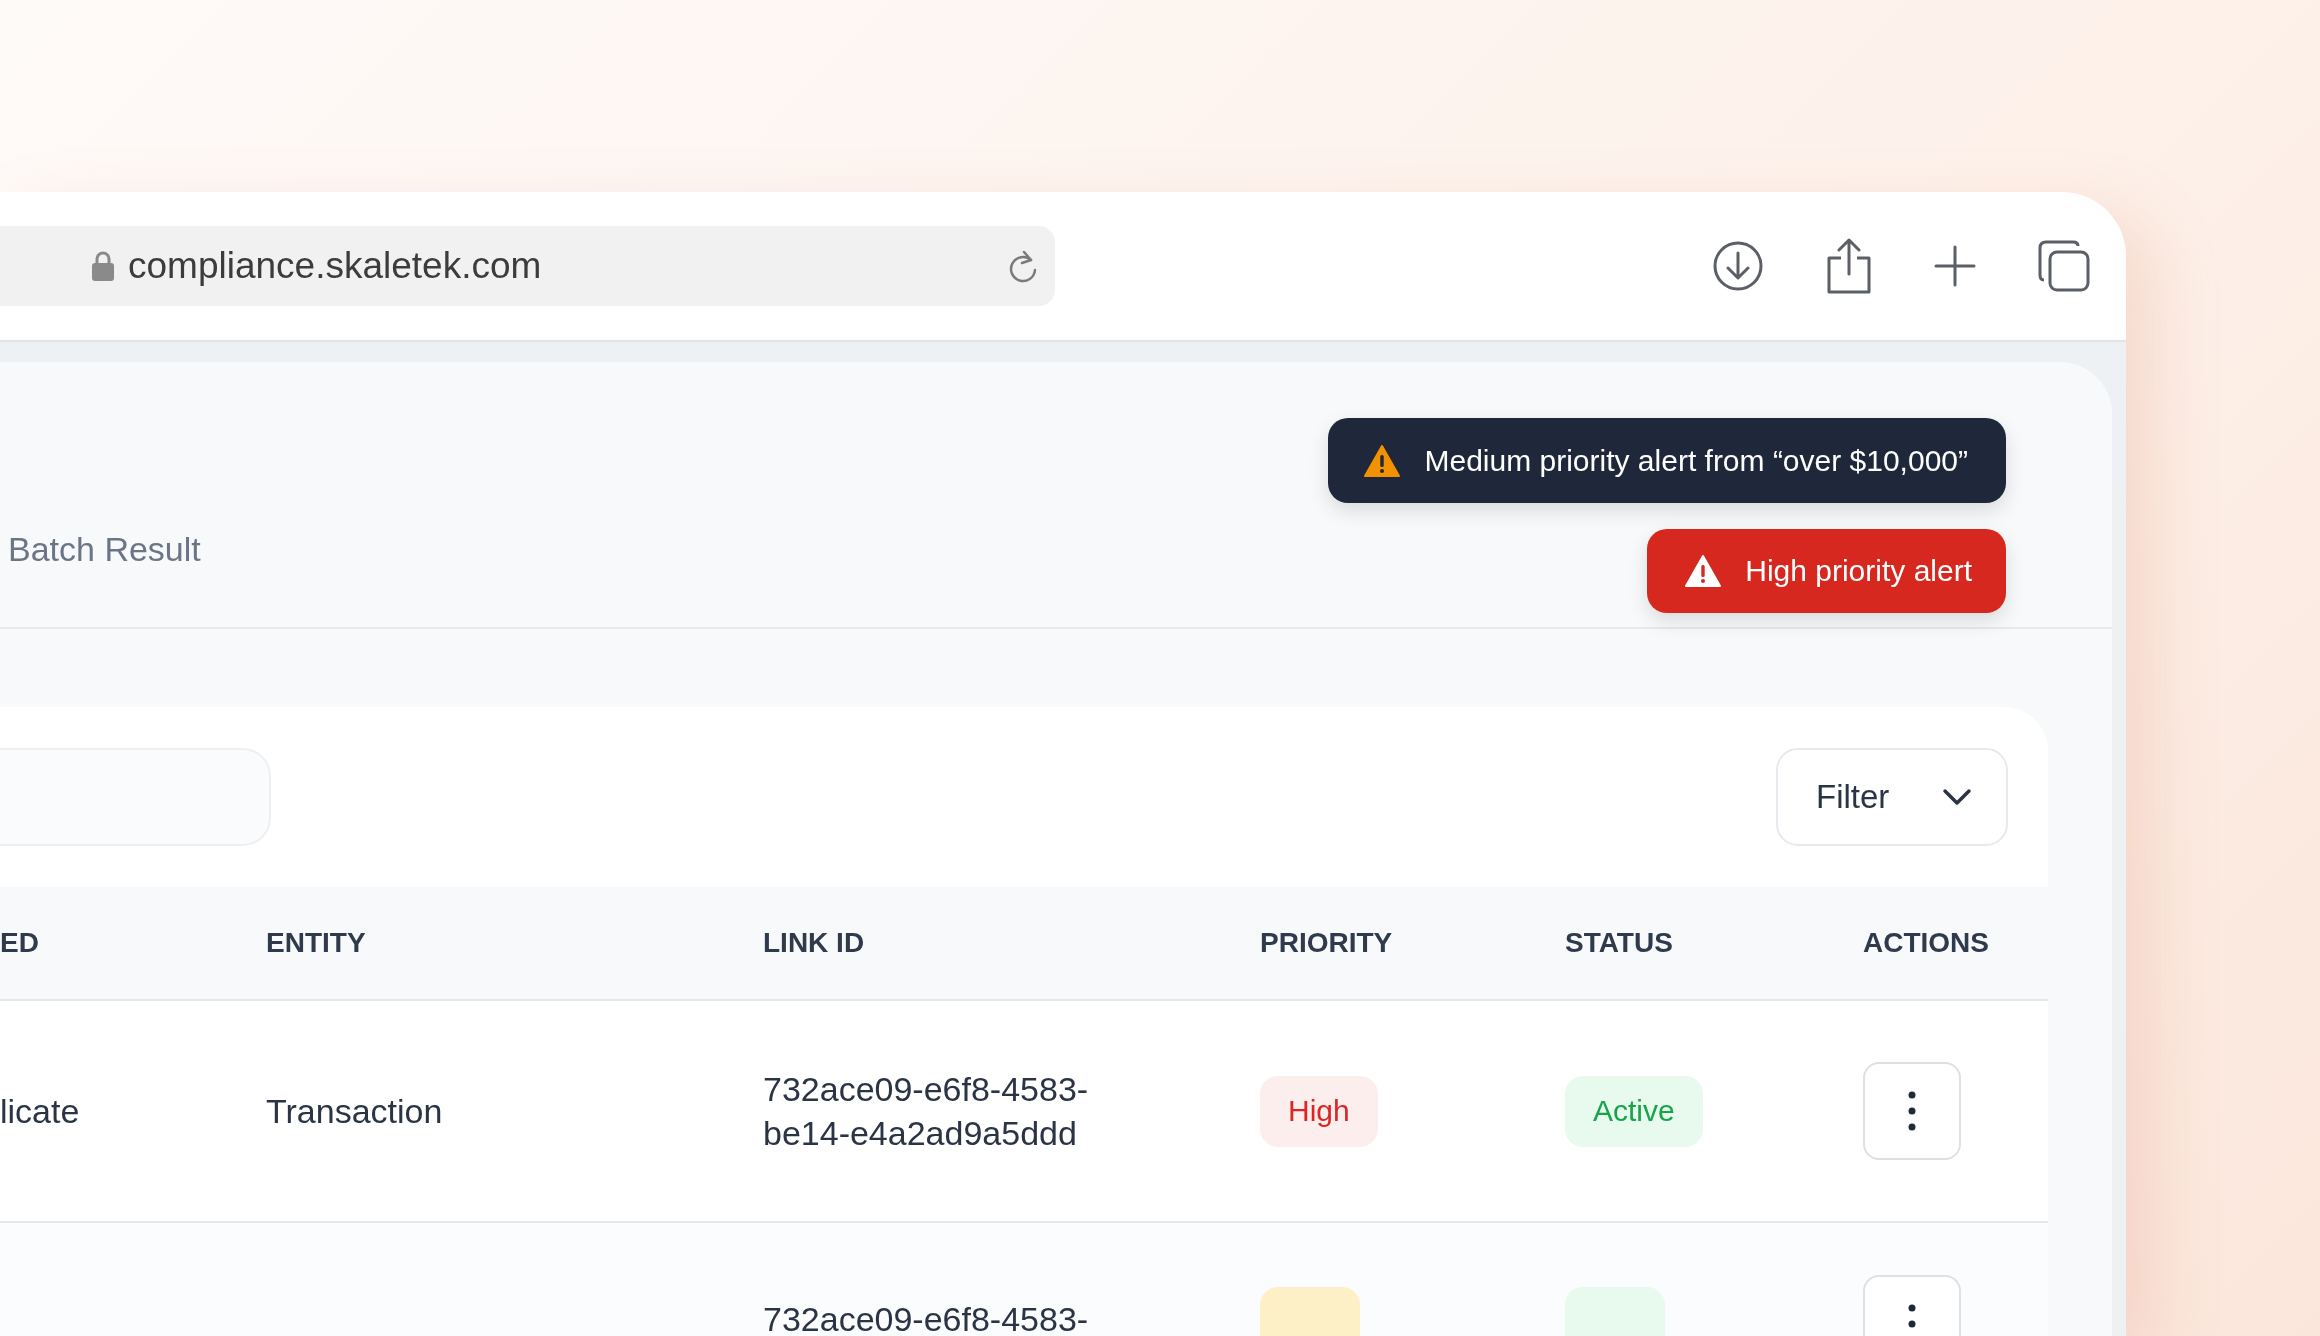 This screenshot has height=1336, width=2320. I want to click on column-header: PRIORITY, so click(1327, 943).